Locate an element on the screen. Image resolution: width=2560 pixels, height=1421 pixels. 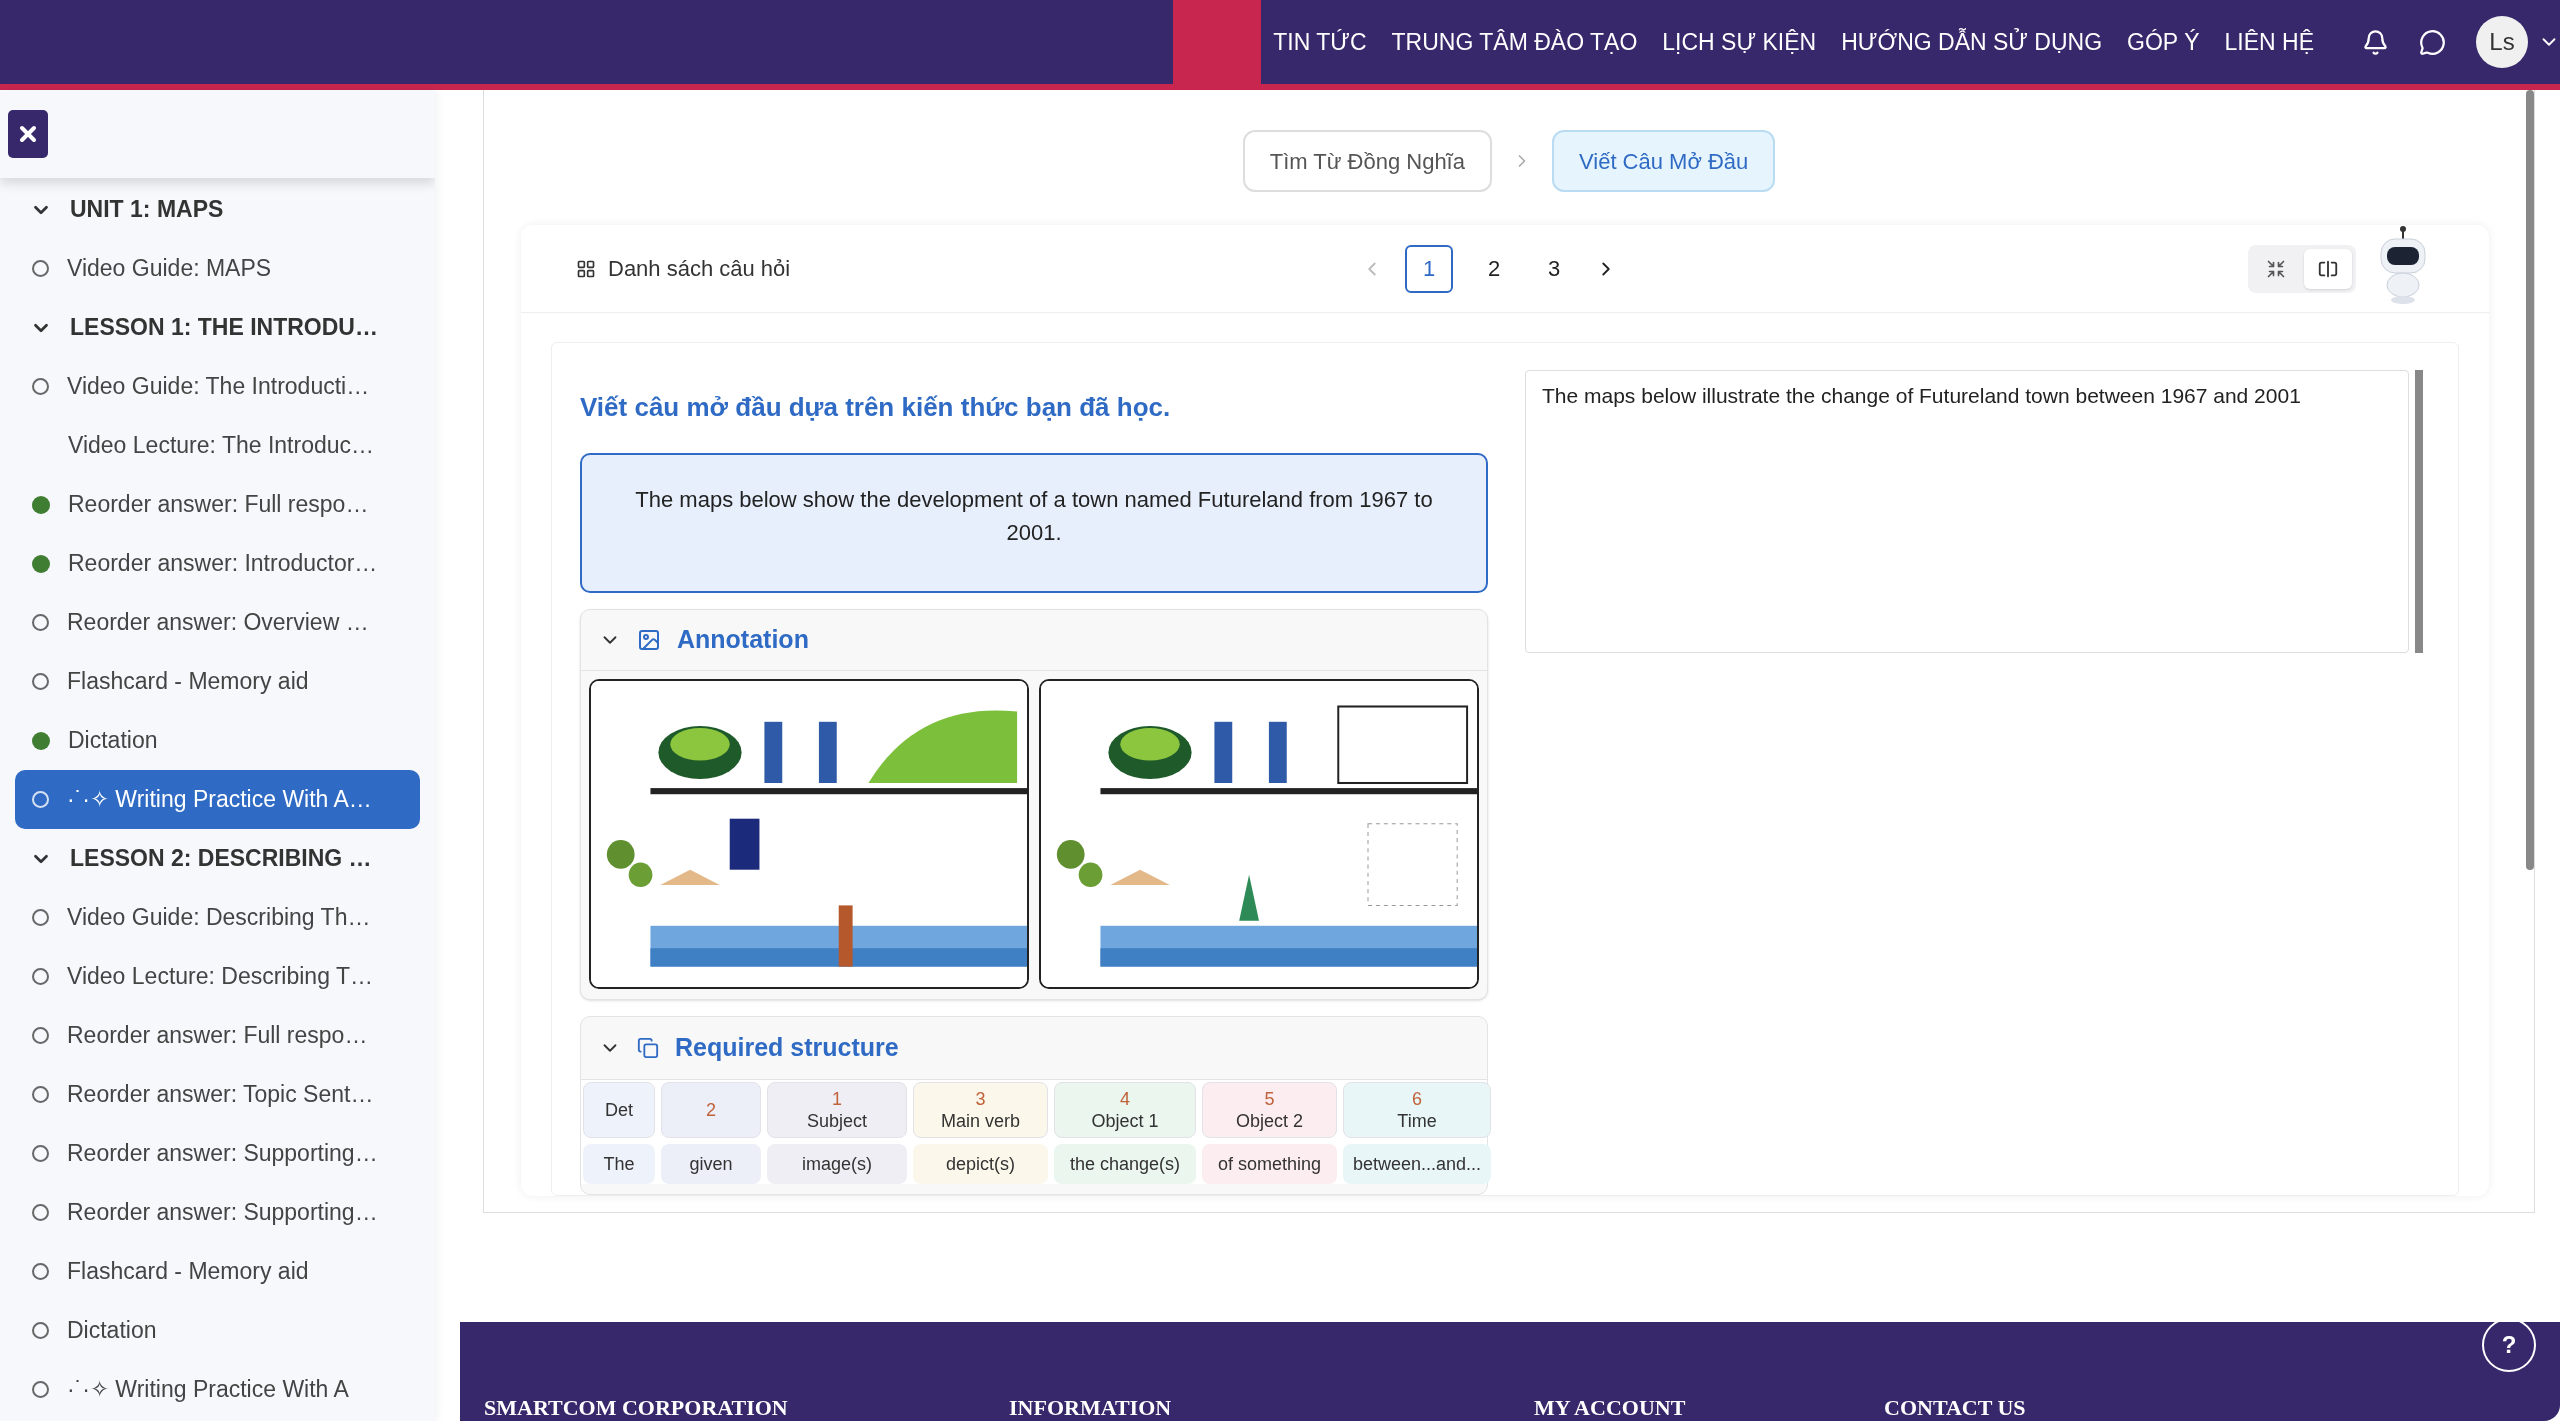
question-list-button: Danh sách câu hỏi is located at coordinates (683, 268).